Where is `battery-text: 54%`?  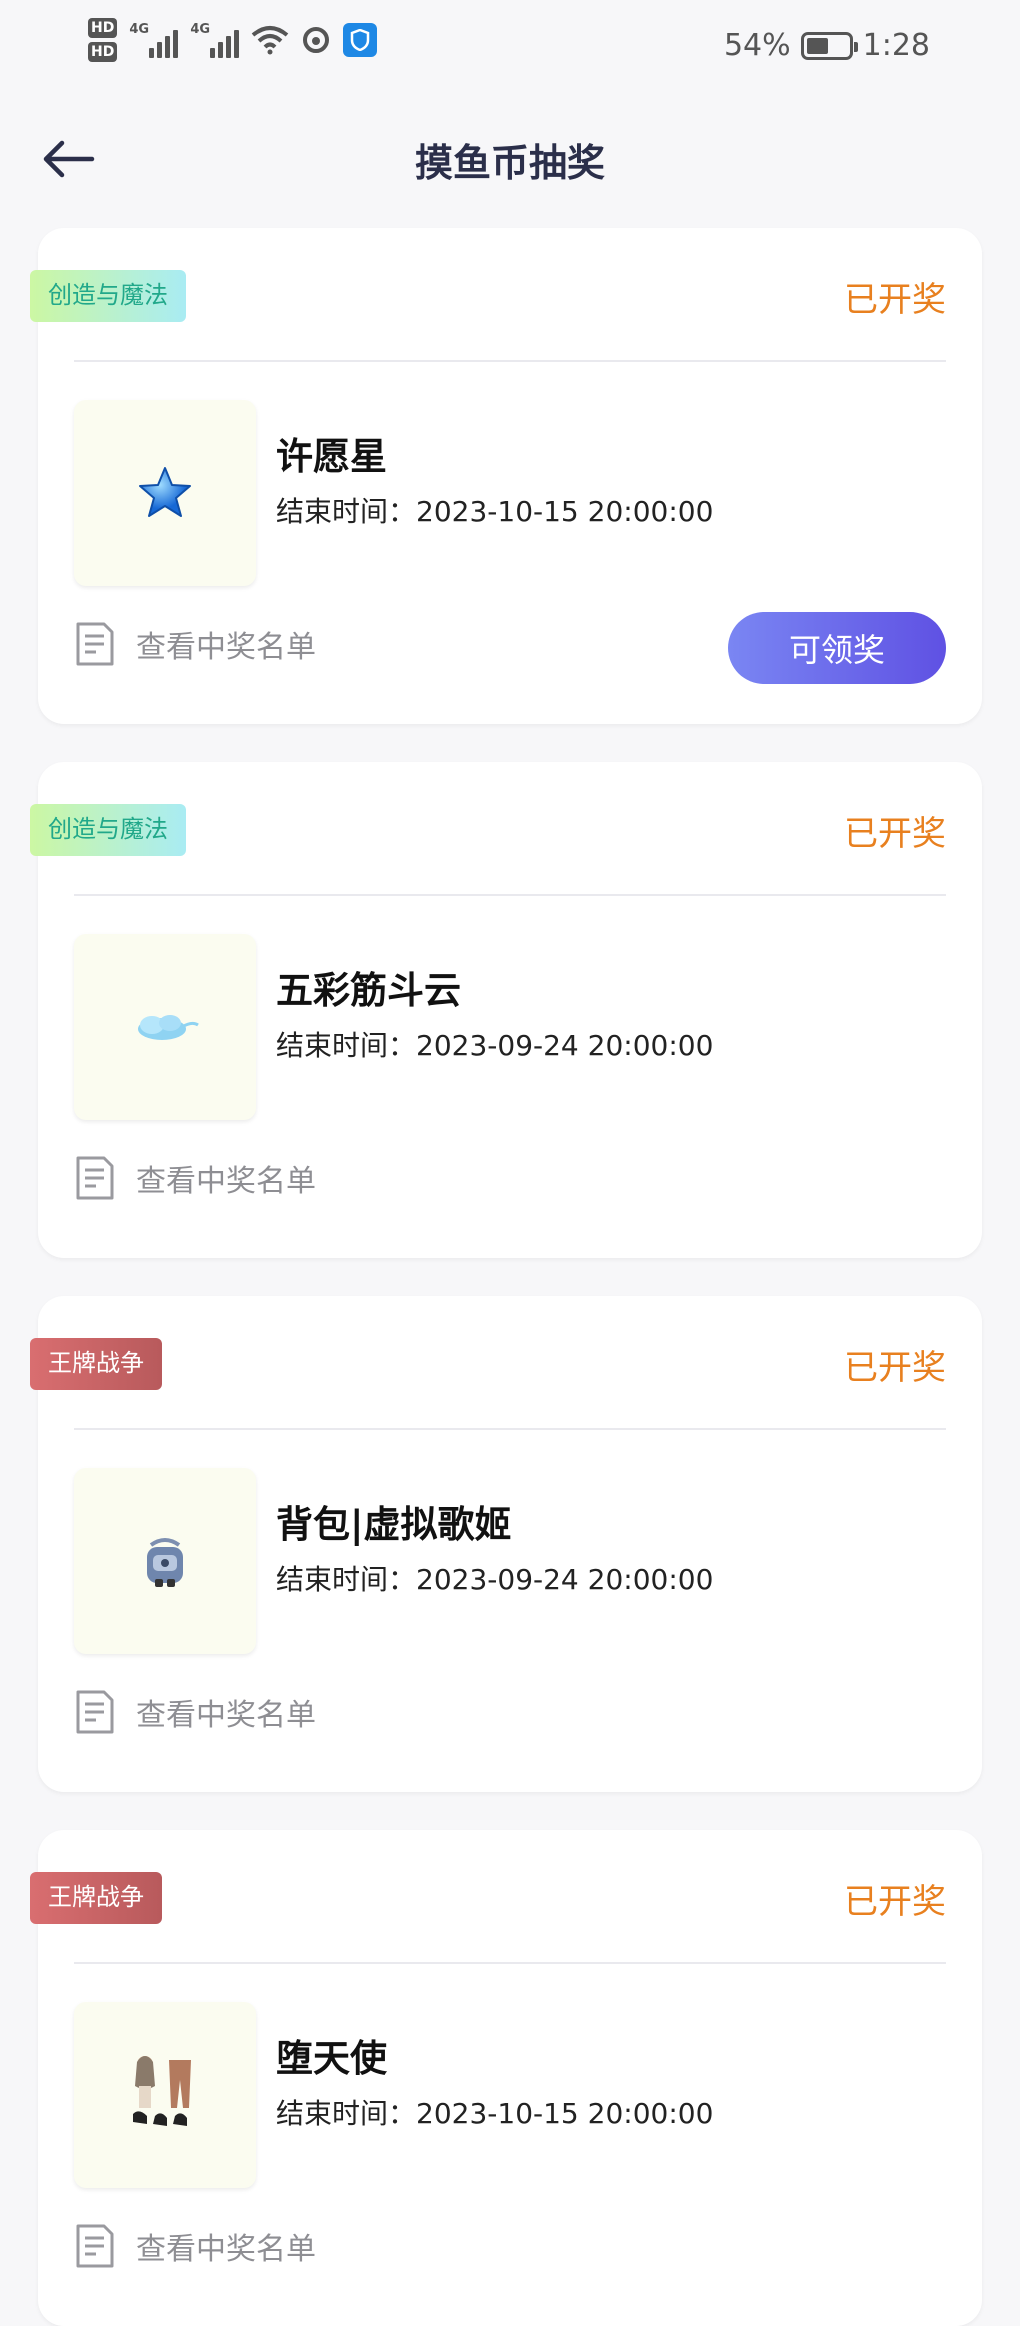 battery-text: 54% is located at coordinates (757, 45).